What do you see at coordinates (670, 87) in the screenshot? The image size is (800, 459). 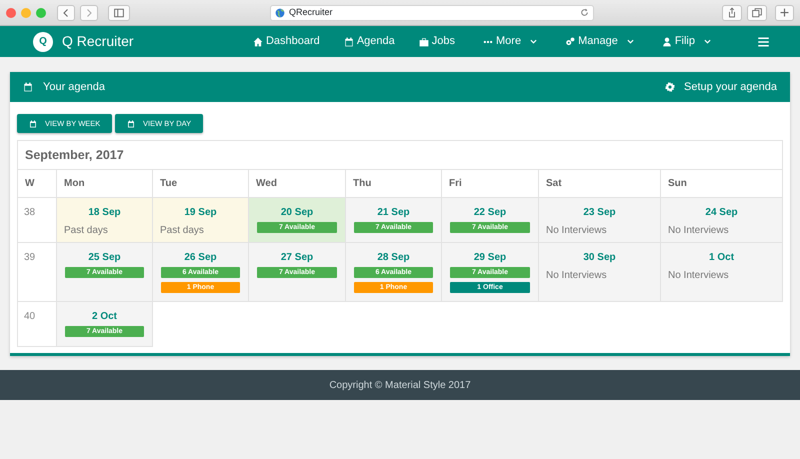 I see `gear-icon` at bounding box center [670, 87].